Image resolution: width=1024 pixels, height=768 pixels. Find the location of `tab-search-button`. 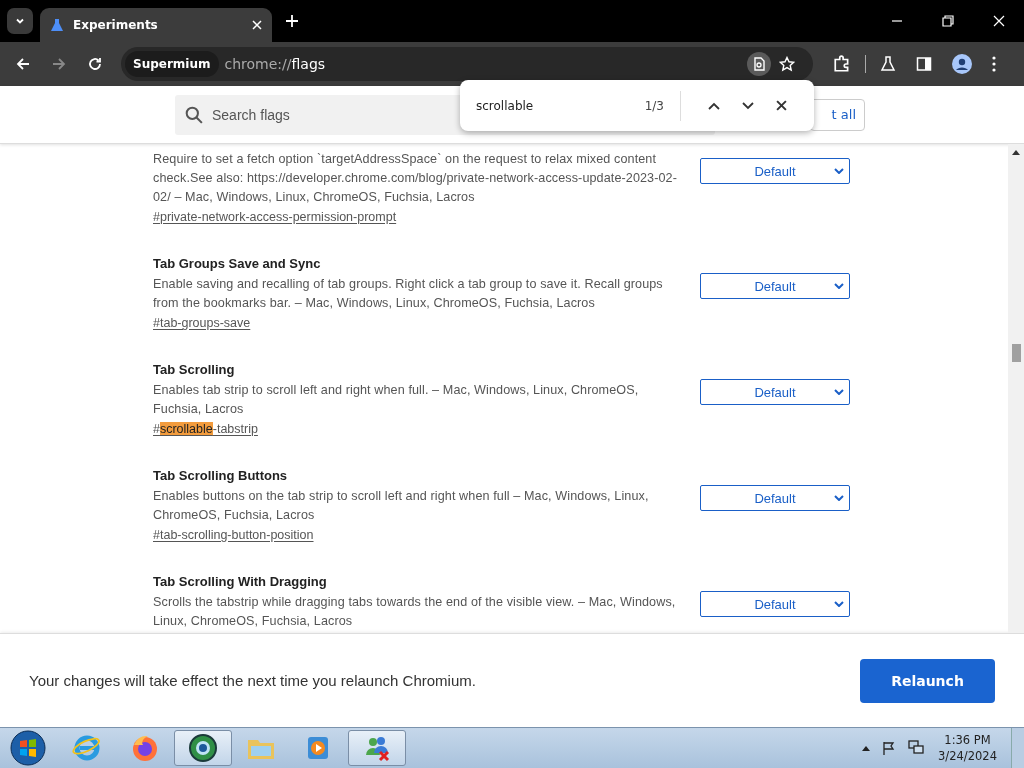

tab-search-button is located at coordinates (20, 21).